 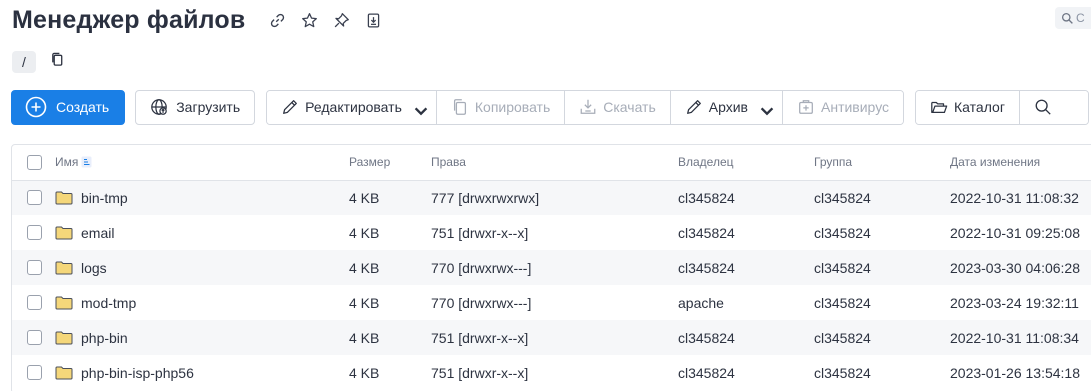 What do you see at coordinates (57, 62) in the screenshot?
I see `copy-path-icon` at bounding box center [57, 62].